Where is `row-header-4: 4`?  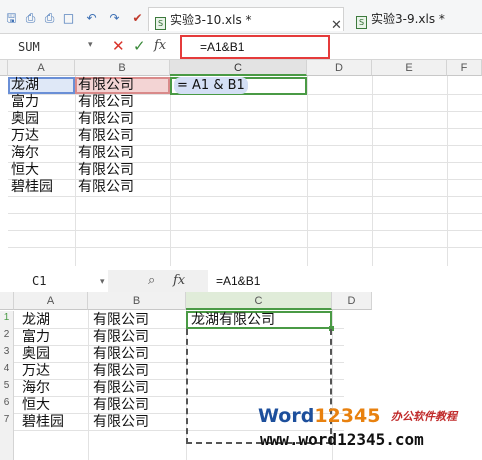
row-header-4: 4 is located at coordinates (6, 368).